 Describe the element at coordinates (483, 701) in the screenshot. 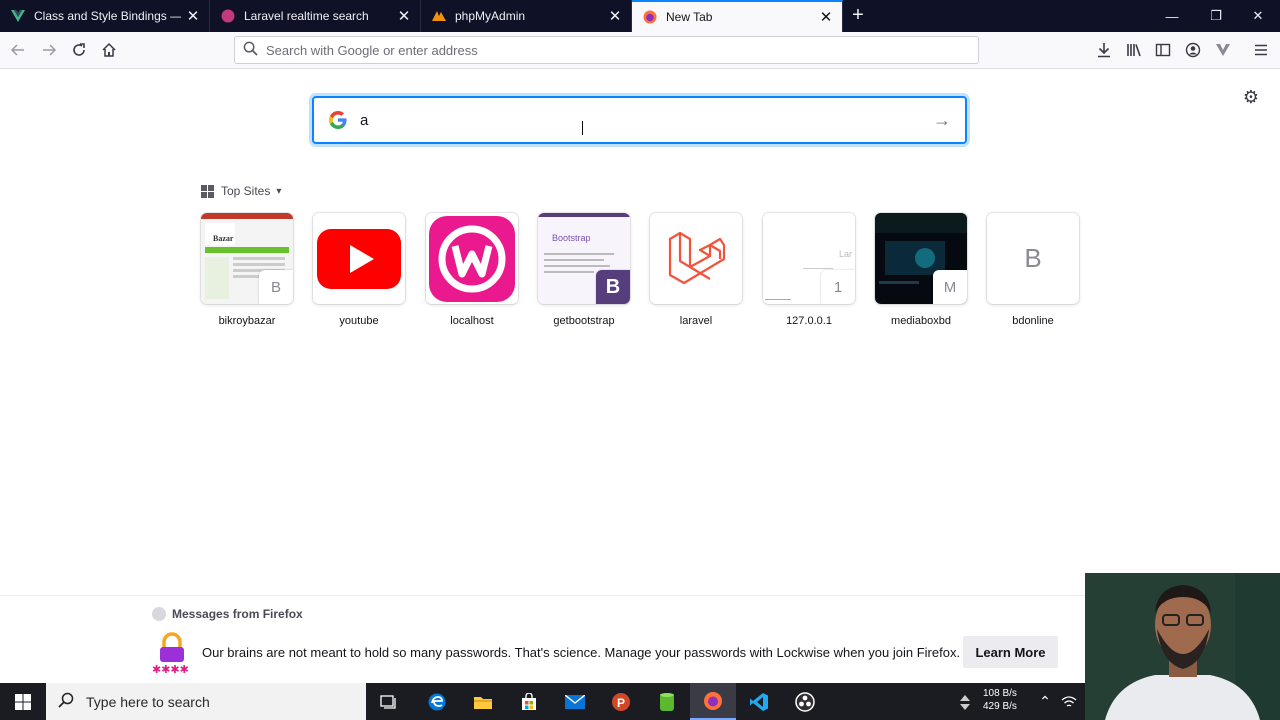

I see `file-explorer-icon` at that location.